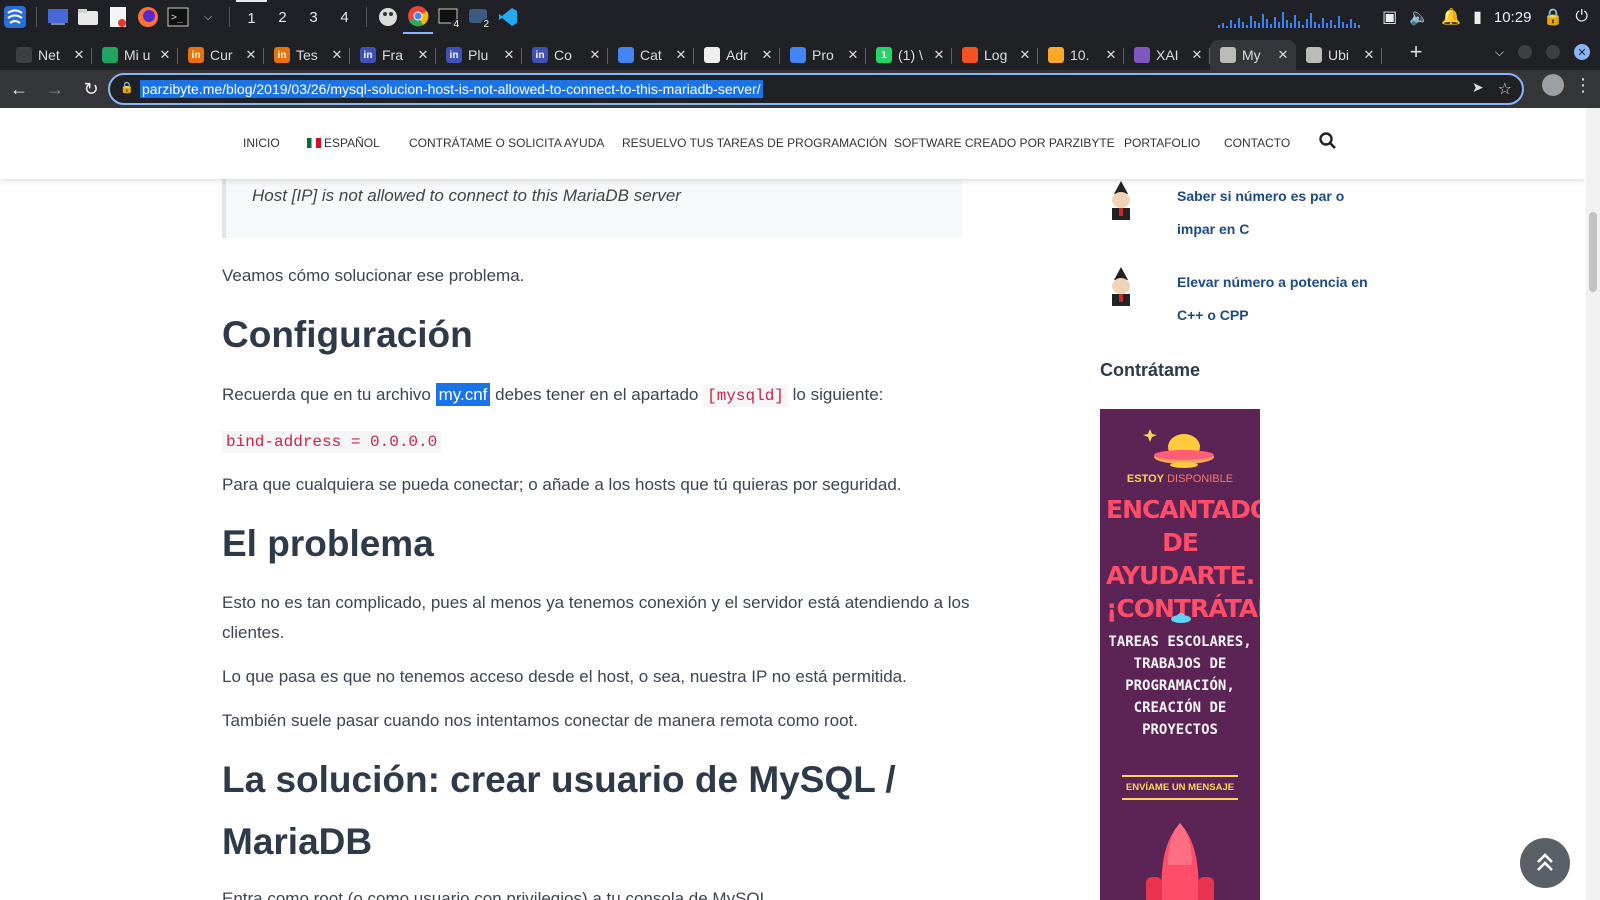  Describe the element at coordinates (737, 55) in the screenshot. I see `browser-tab: Adr ✕` at that location.